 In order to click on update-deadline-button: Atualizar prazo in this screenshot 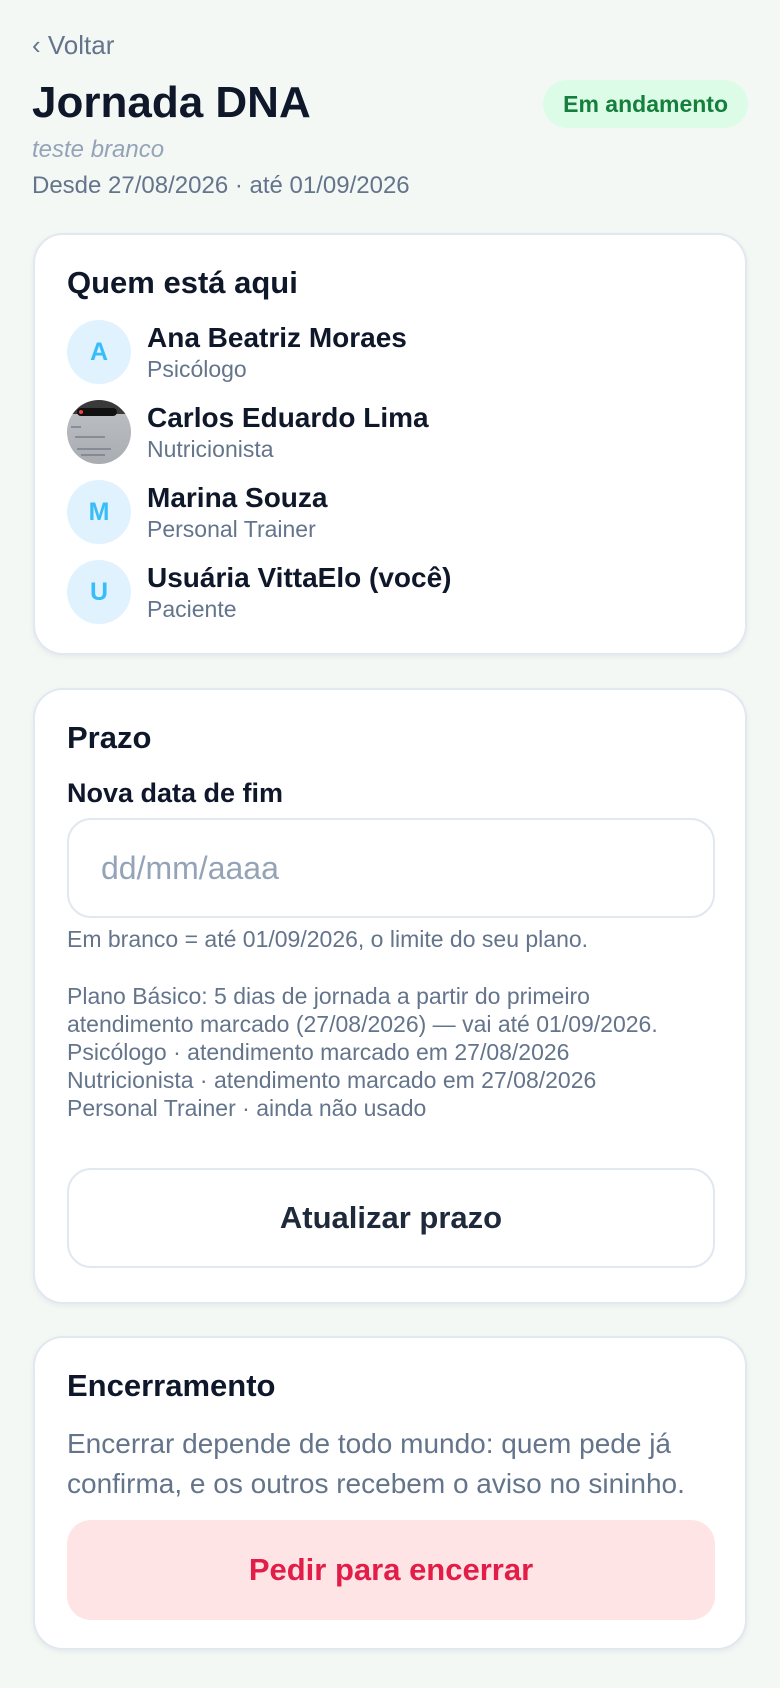, I will do `click(391, 1218)`.